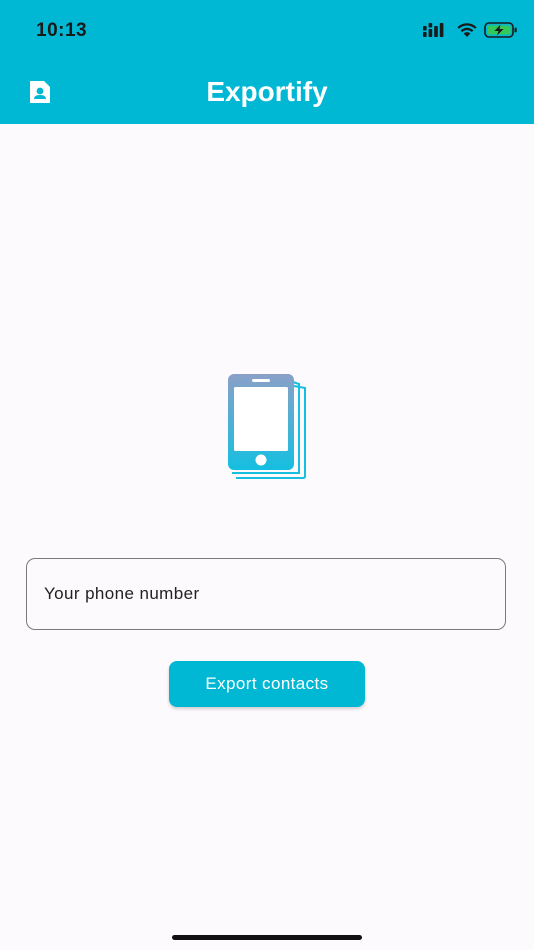 This screenshot has height=950, width=534. Describe the element at coordinates (267, 426) in the screenshot. I see `phone-book-icon` at that location.